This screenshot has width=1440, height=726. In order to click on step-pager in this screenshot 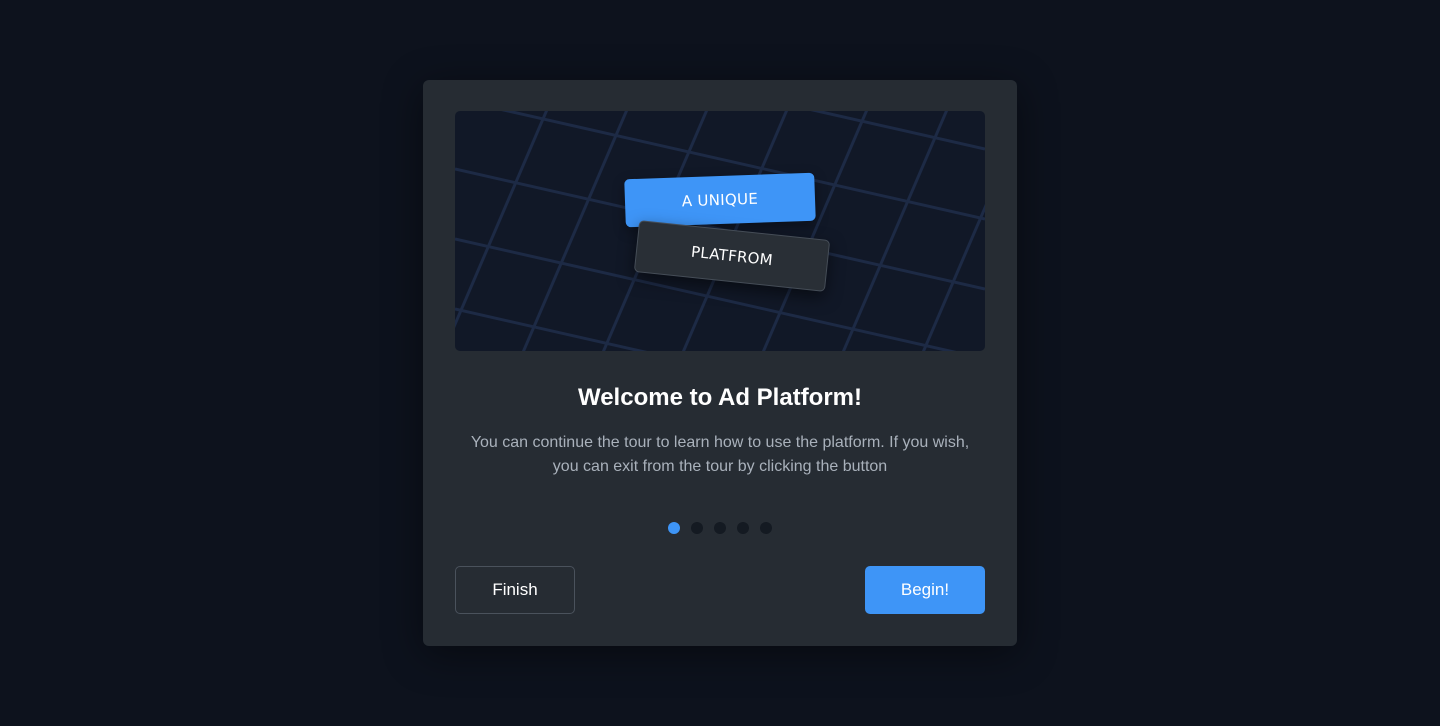, I will do `click(720, 528)`.